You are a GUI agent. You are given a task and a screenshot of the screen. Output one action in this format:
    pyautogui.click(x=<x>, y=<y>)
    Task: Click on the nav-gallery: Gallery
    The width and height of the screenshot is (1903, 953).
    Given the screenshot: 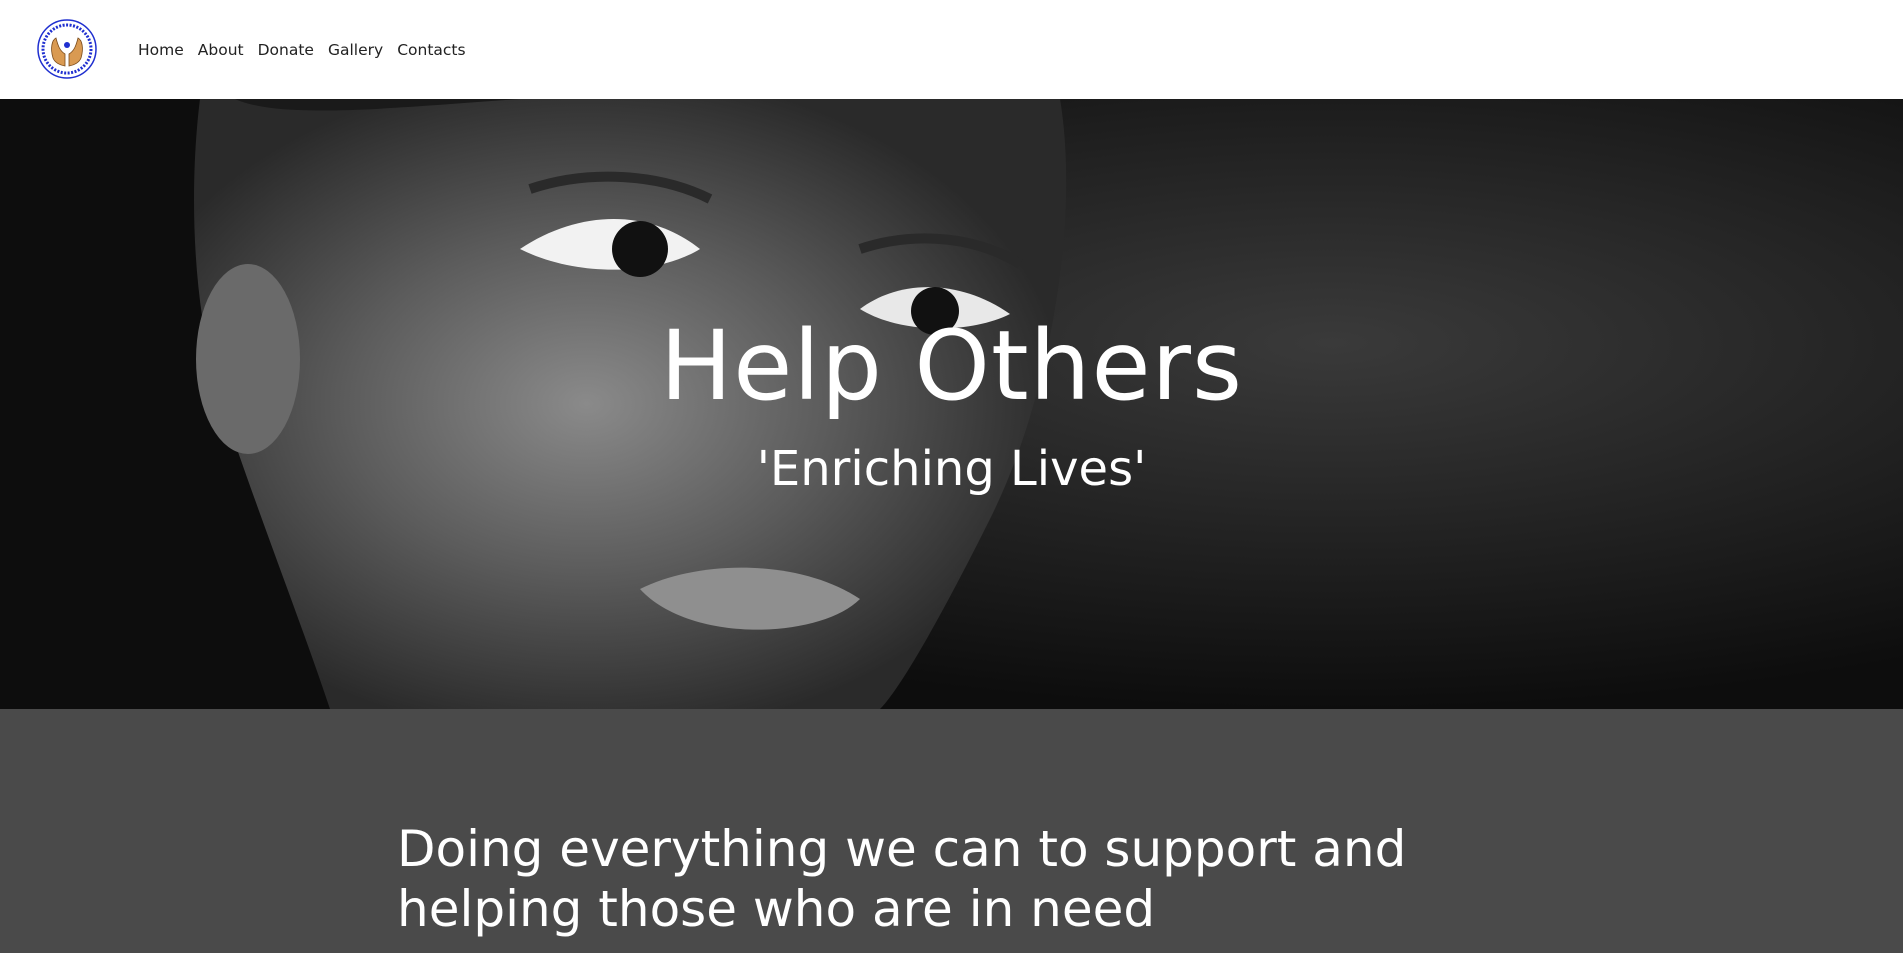 What is the action you would take?
    pyautogui.click(x=355, y=50)
    